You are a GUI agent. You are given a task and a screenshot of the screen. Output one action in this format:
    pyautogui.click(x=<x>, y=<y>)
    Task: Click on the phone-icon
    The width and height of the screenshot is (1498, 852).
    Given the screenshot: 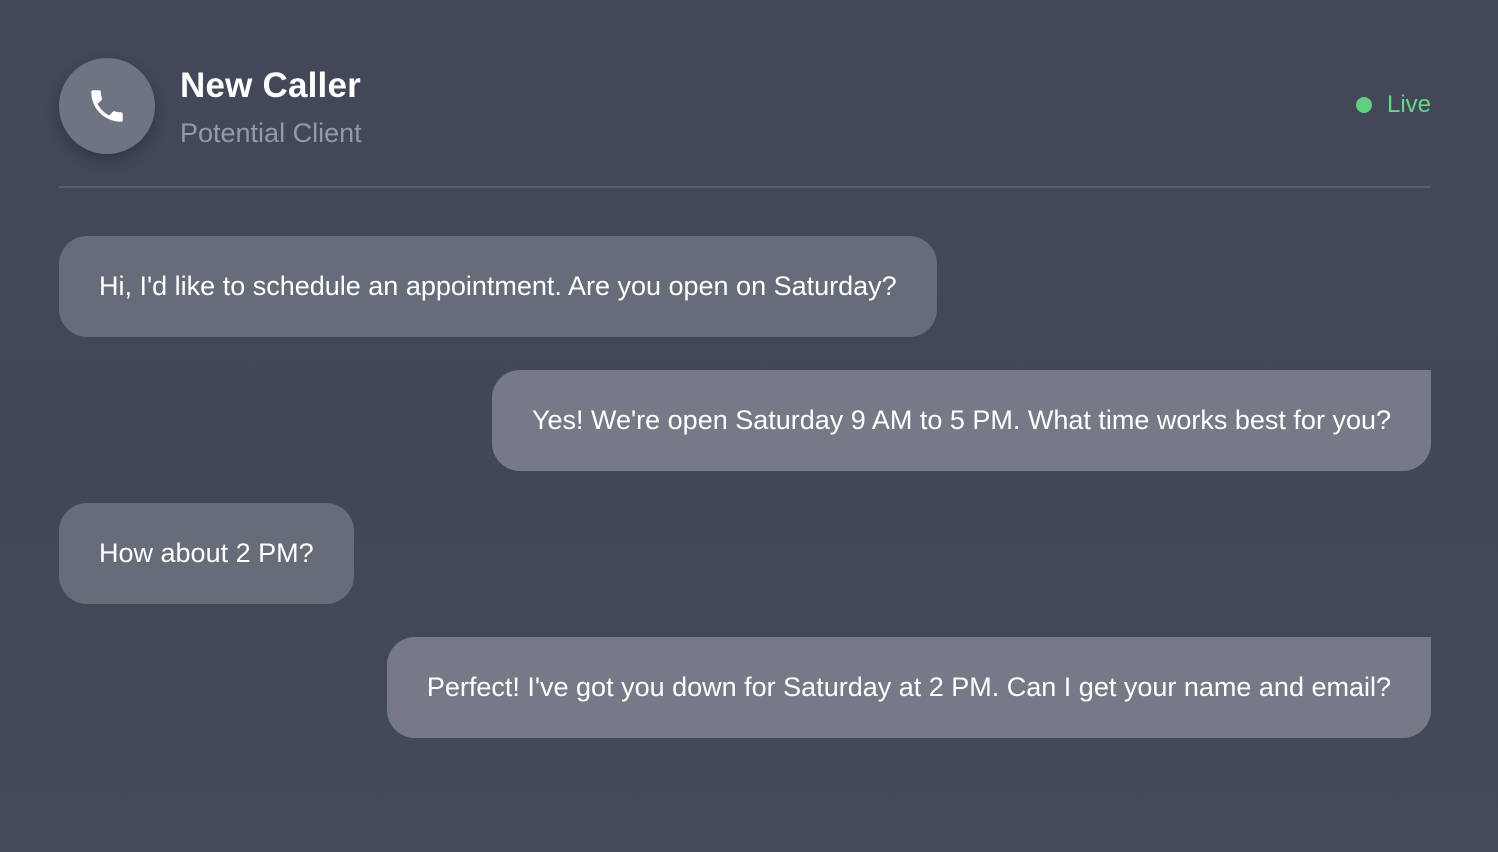 What is the action you would take?
    pyautogui.click(x=107, y=106)
    